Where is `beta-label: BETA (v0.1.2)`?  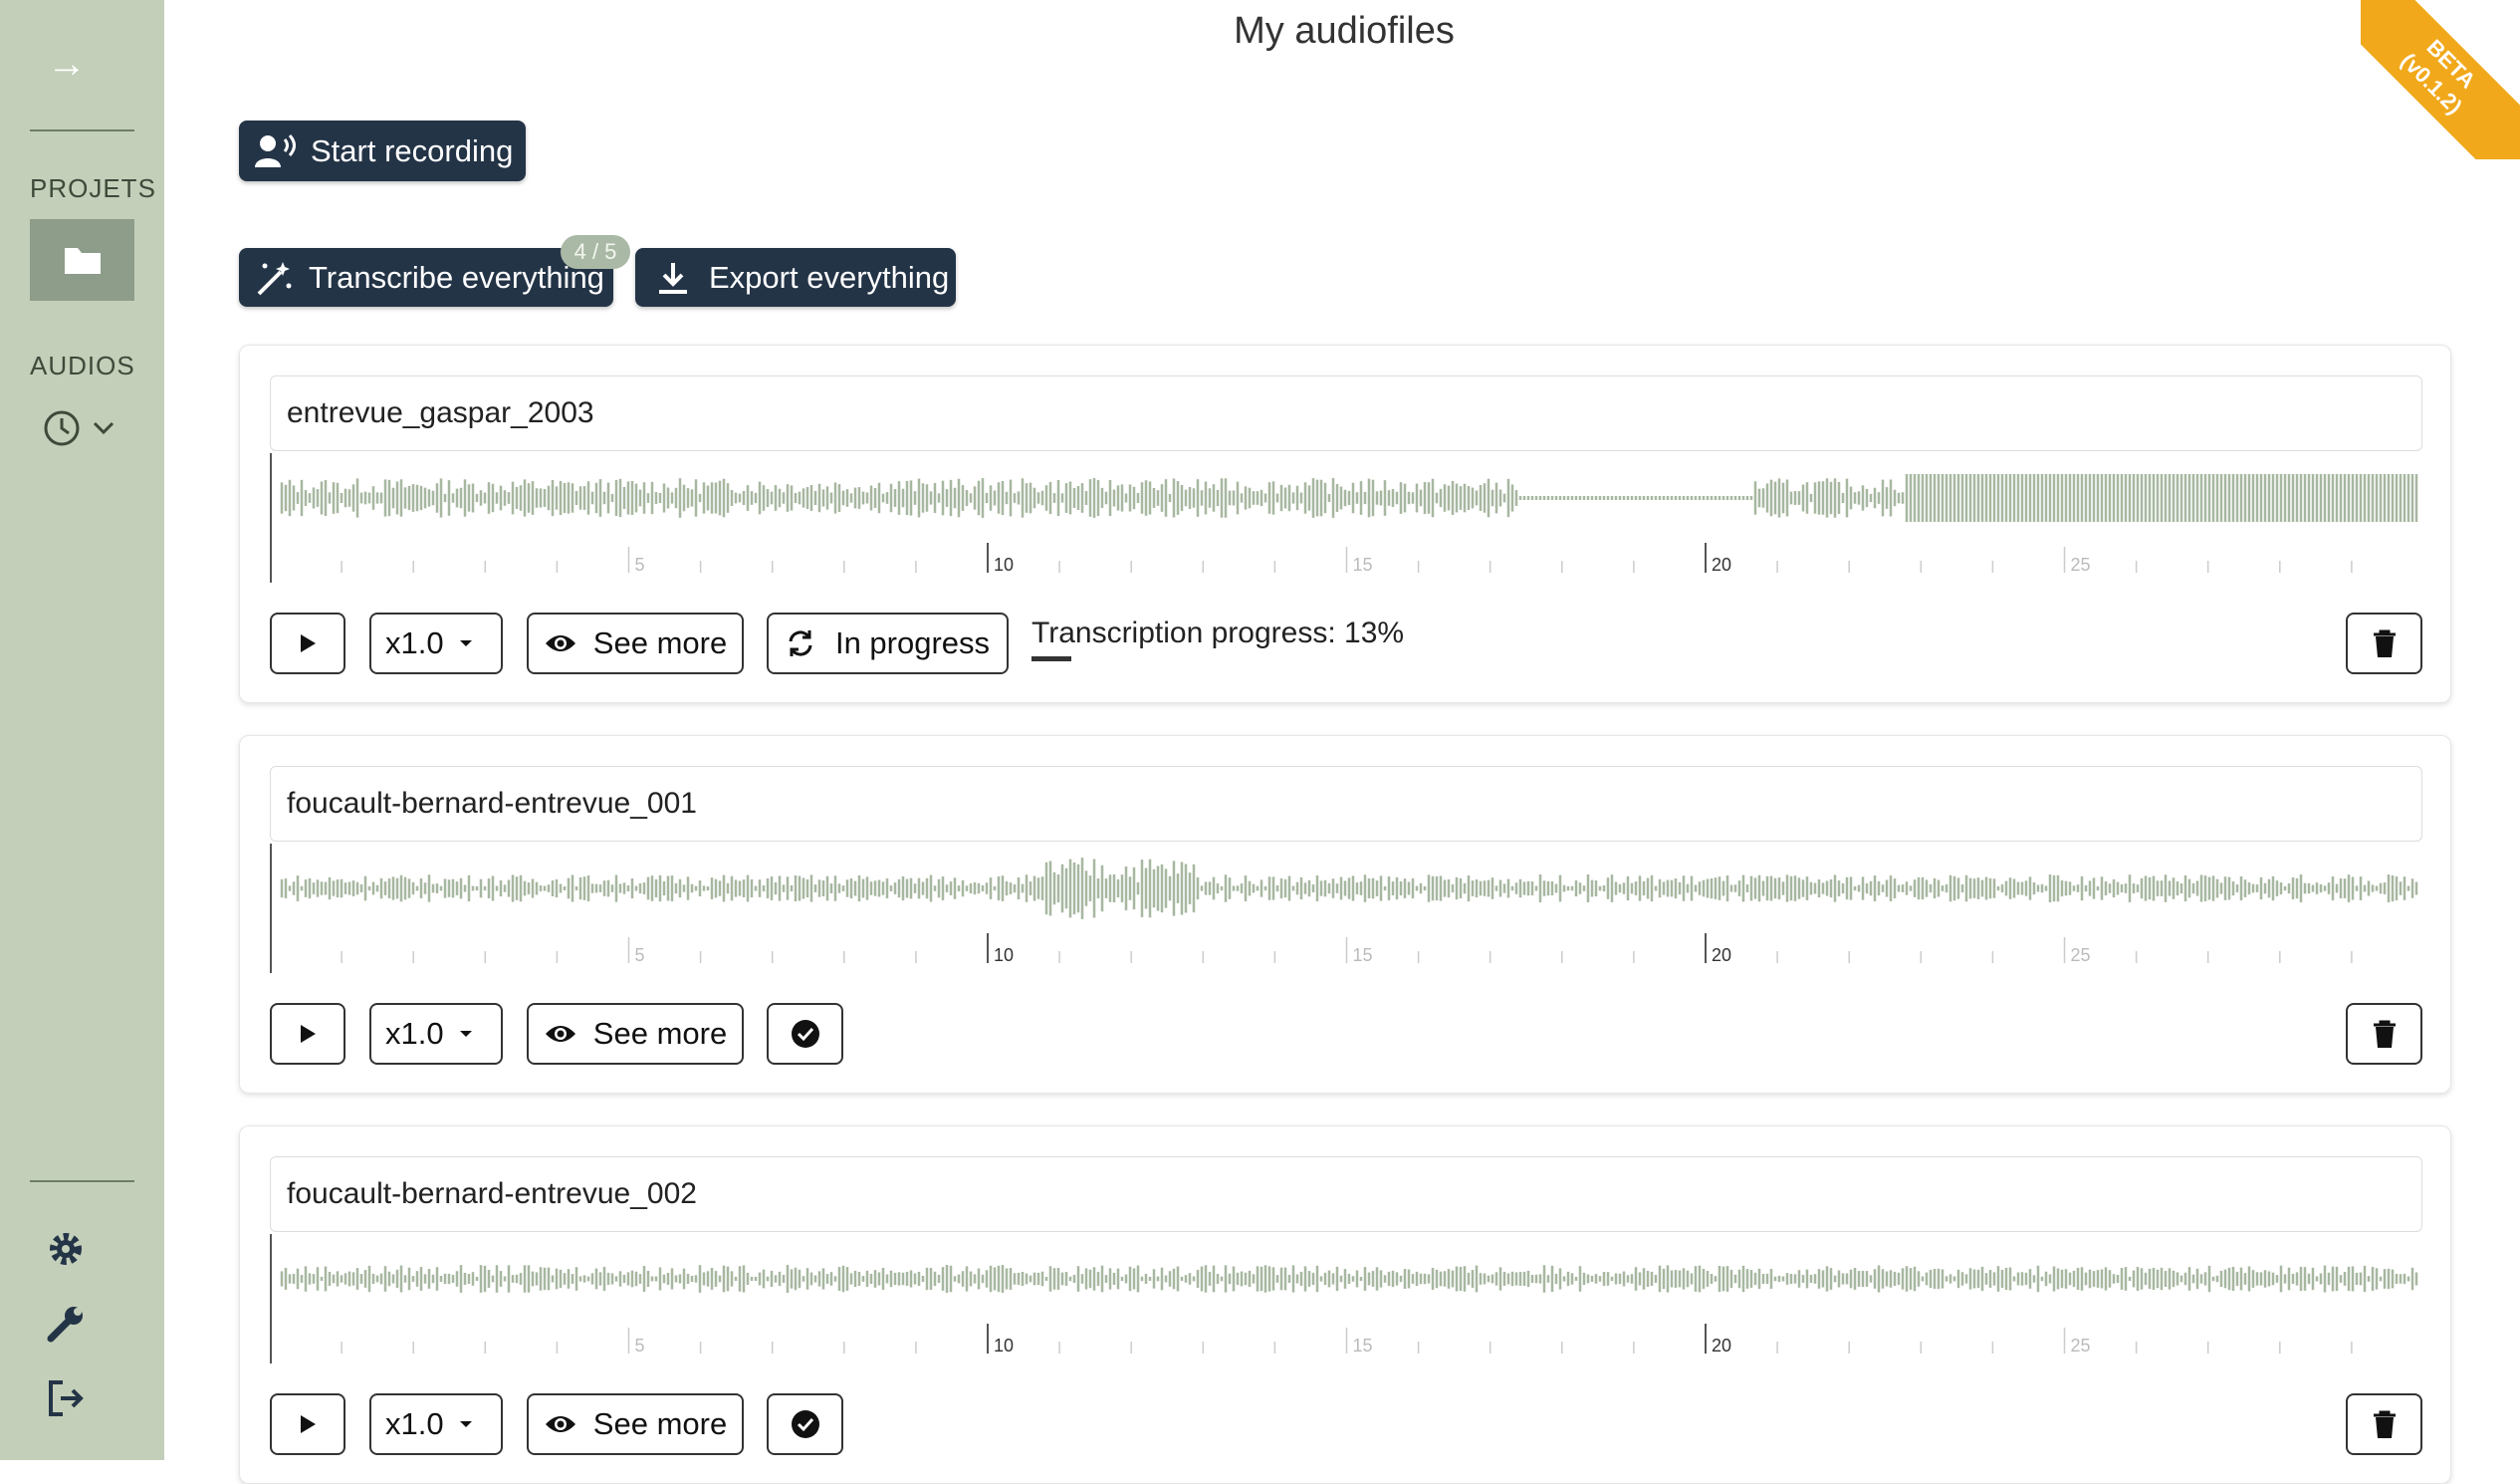 beta-label: BETA (v0.1.2) is located at coordinates (2440, 79).